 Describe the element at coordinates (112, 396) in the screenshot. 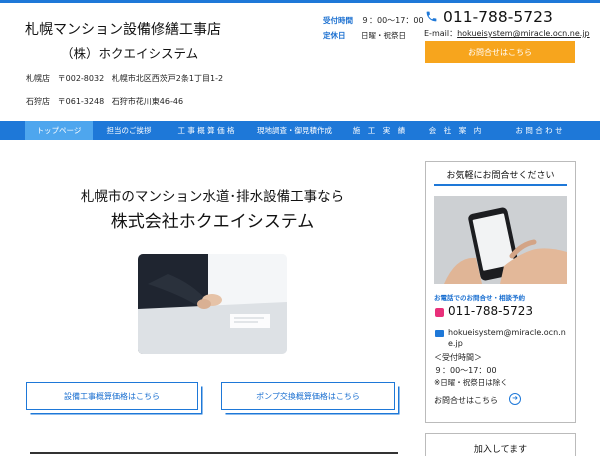

I see `equipment-price-button: 設備工事概算価格はこちら` at that location.